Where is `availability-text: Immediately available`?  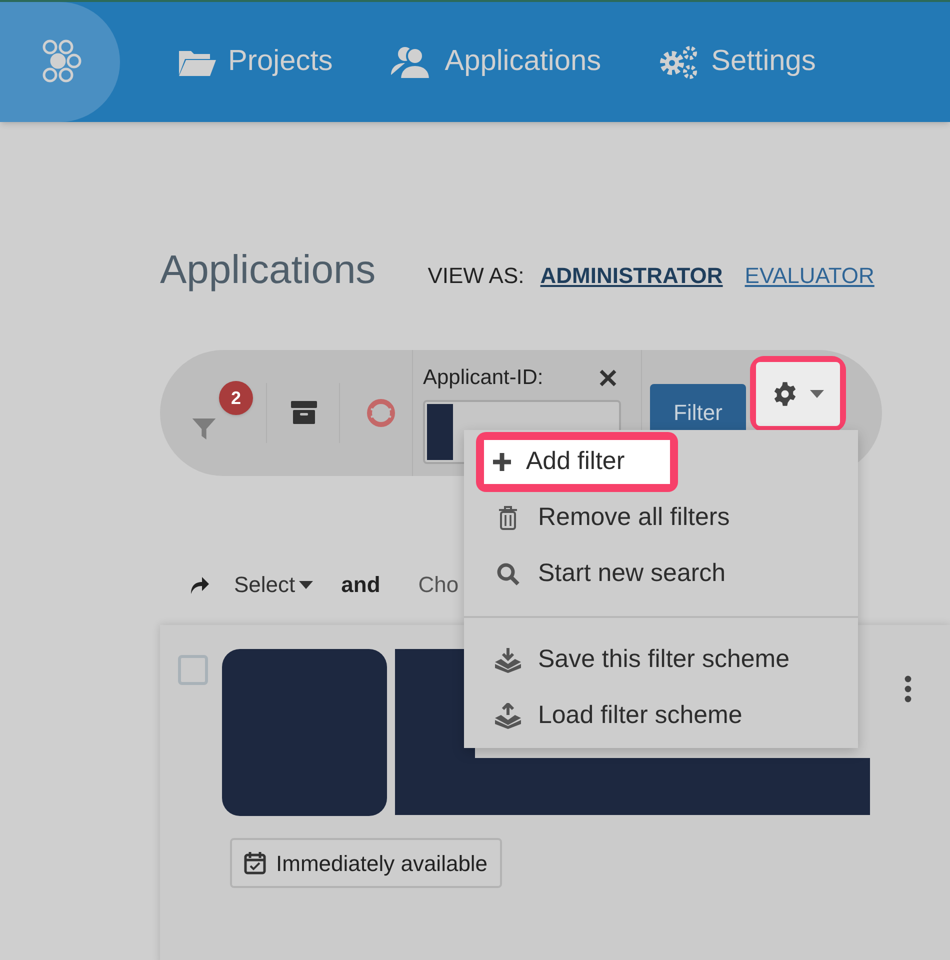
availability-text: Immediately available is located at coordinates (382, 864).